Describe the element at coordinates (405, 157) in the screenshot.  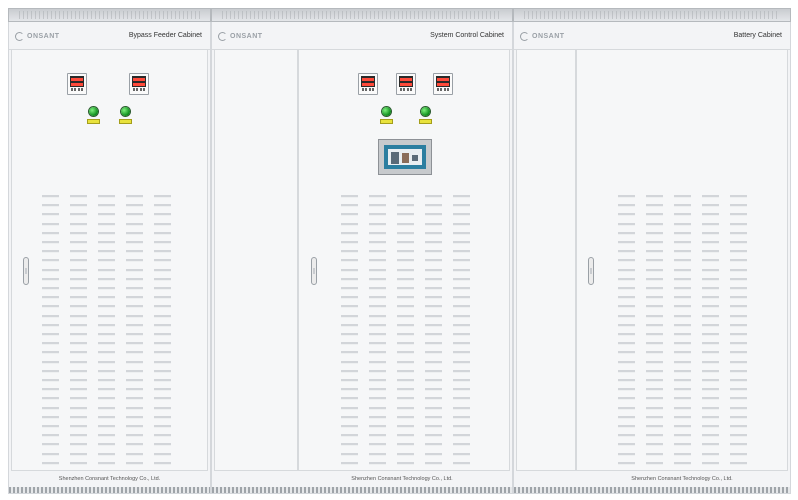
I see `touch-screen-icon` at that location.